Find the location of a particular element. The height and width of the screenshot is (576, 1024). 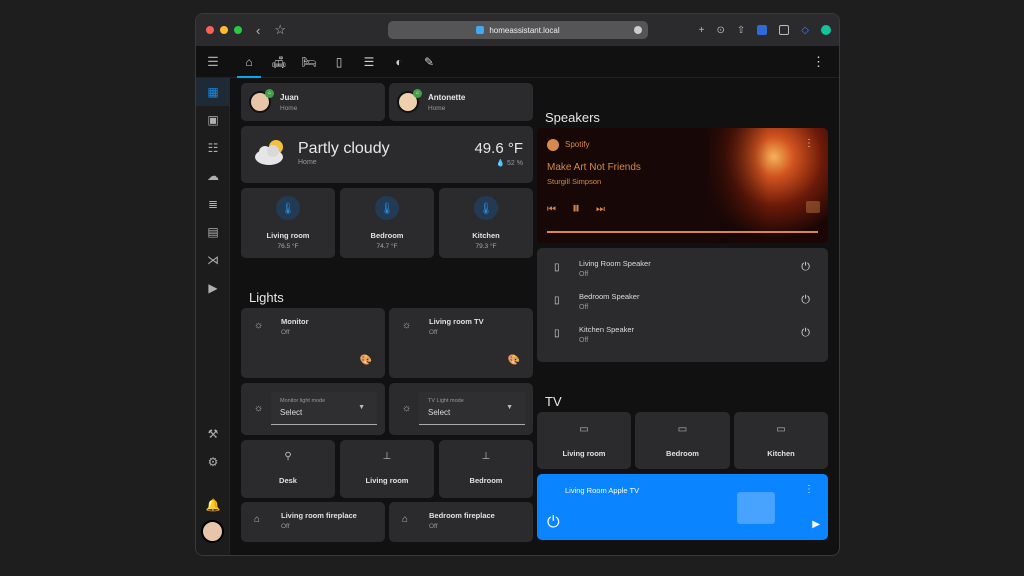

speaker-row-bedroom: ▯ Bedroom Speaker Off ⏻ is located at coordinates (682, 301).